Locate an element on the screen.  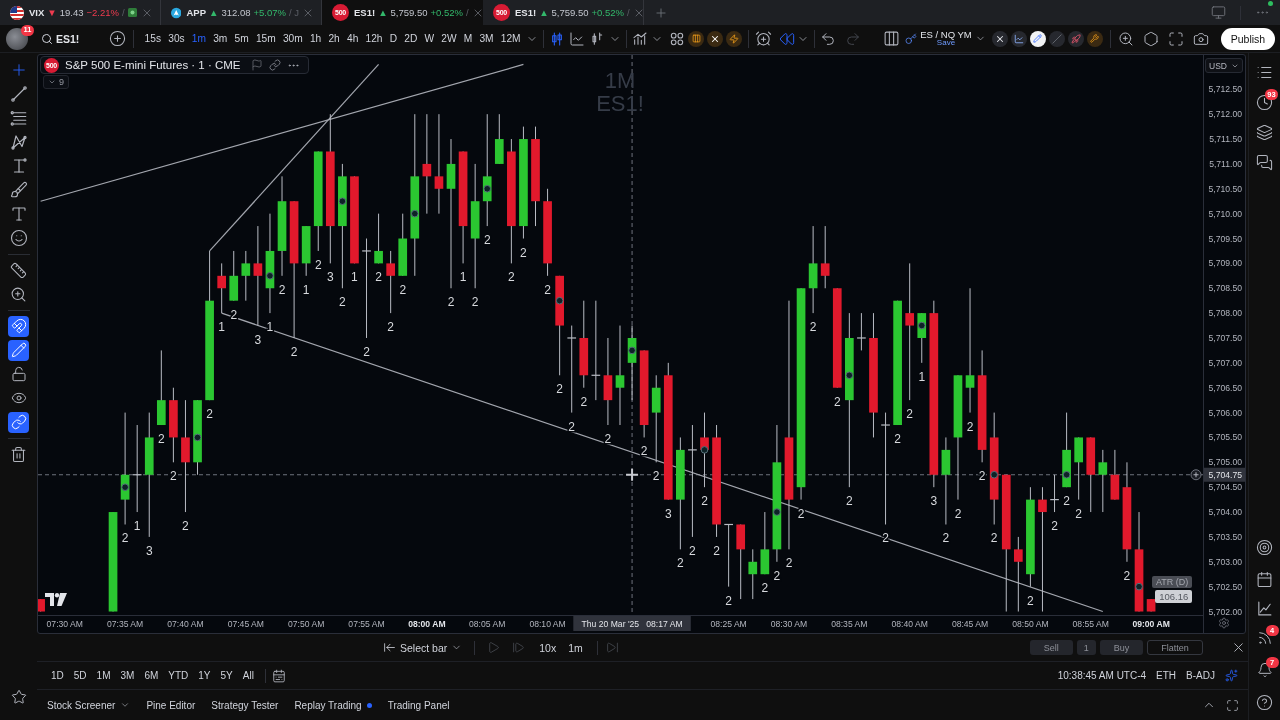
hexagon-icon is located at coordinates (1150, 38).